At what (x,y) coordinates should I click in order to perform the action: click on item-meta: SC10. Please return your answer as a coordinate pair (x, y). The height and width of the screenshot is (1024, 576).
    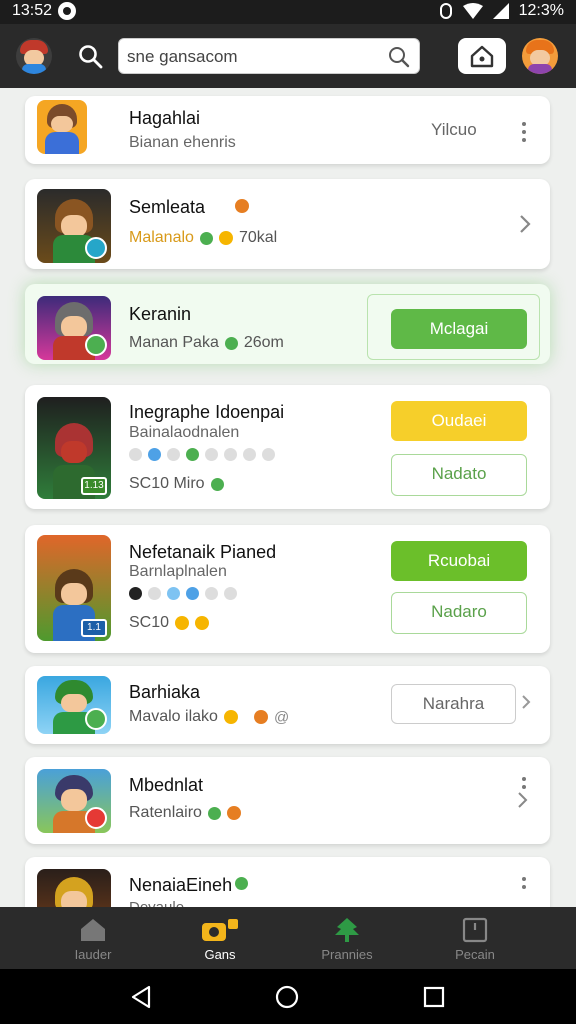
    Looking at the image, I should click on (169, 623).